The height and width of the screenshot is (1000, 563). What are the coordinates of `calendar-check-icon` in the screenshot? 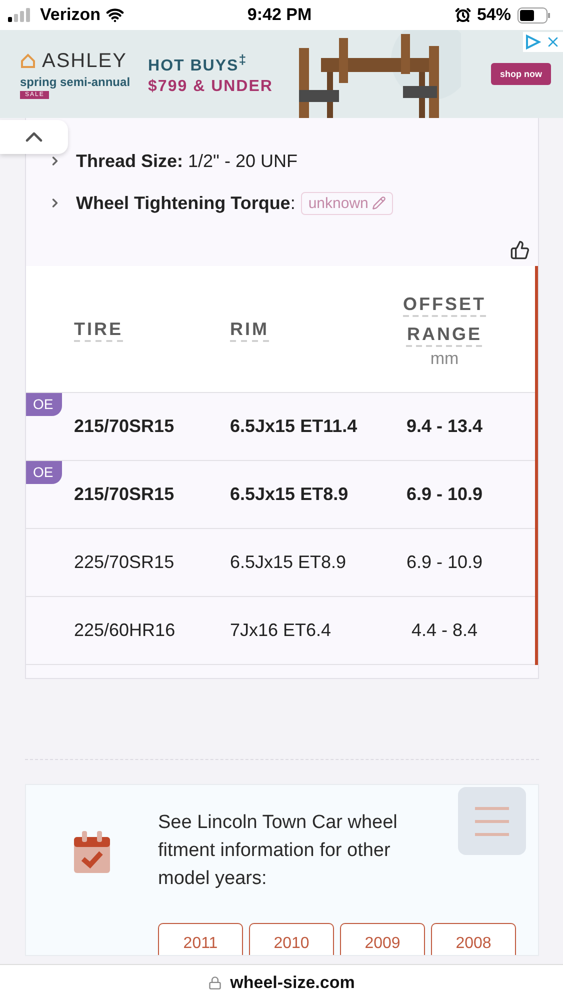 It's located at (92, 853).